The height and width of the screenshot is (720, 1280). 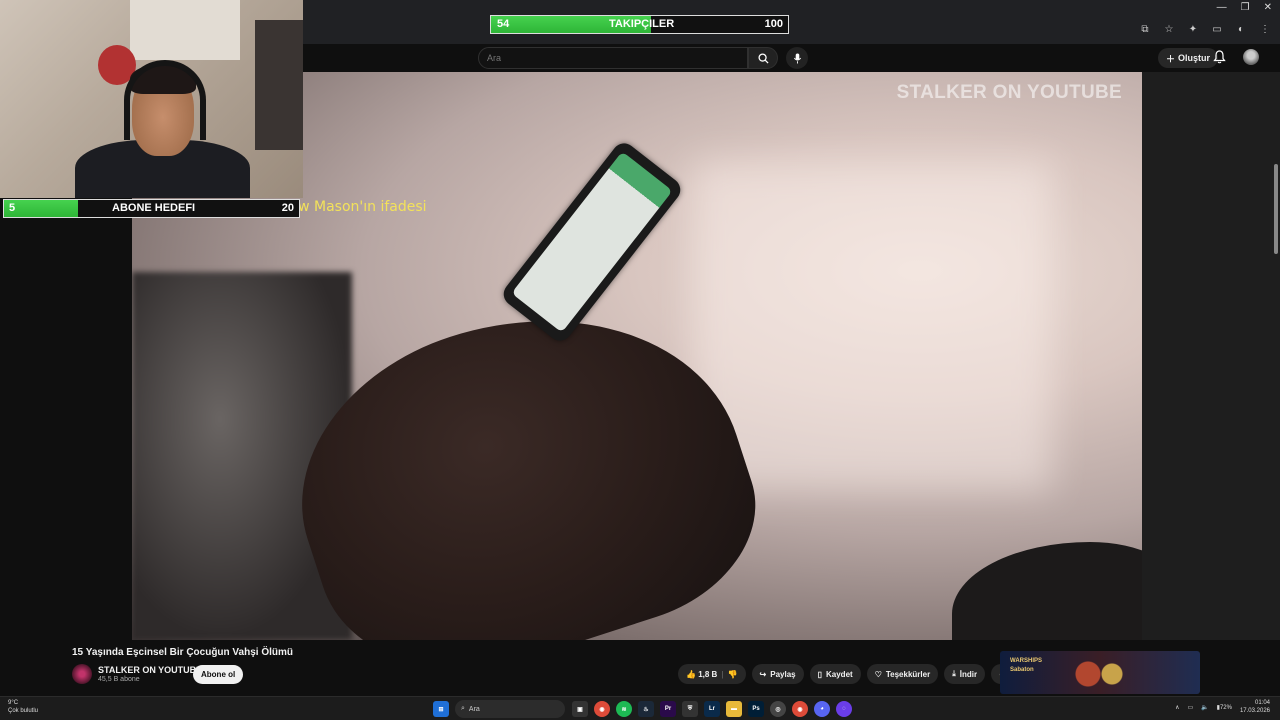 I want to click on youtube-header: ＋ Oluştur, so click(x=791, y=58).